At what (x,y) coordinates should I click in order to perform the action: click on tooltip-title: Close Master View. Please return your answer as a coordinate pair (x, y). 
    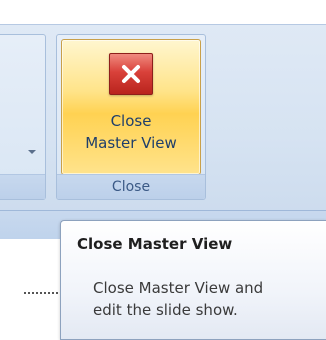
    Looking at the image, I should click on (155, 244).